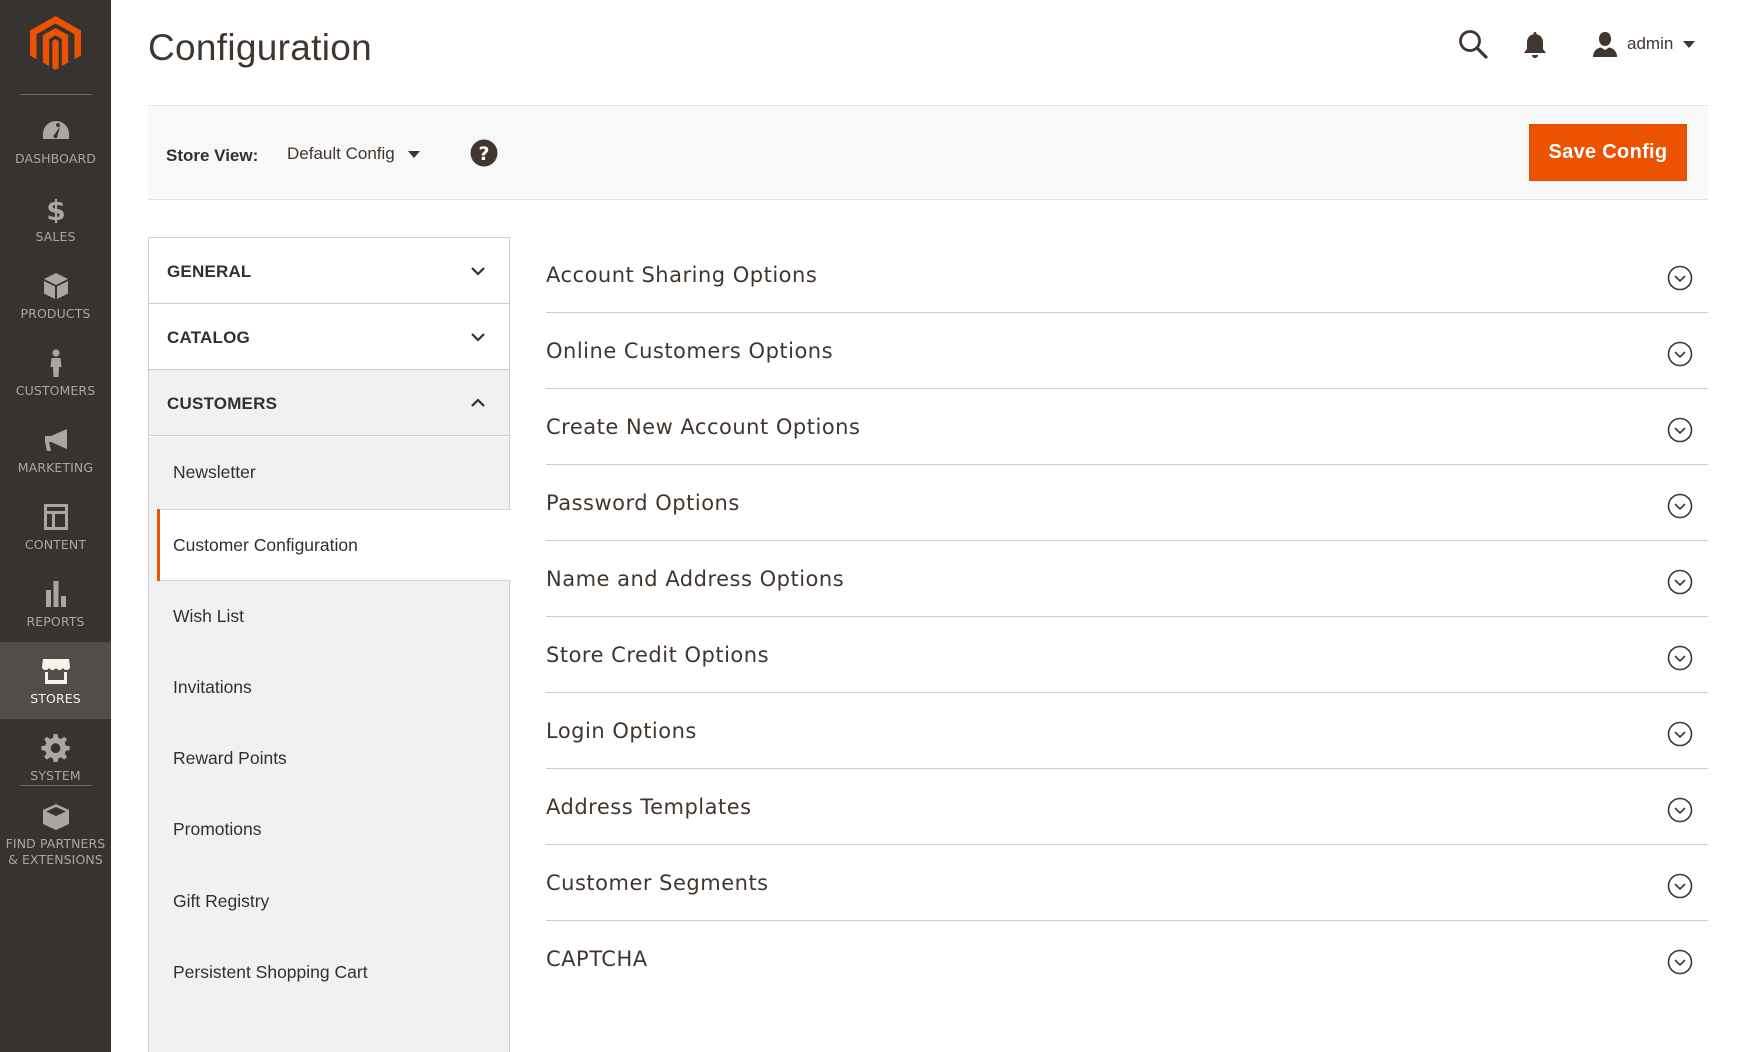  Describe the element at coordinates (1605, 44) in the screenshot. I see `user-icon` at that location.